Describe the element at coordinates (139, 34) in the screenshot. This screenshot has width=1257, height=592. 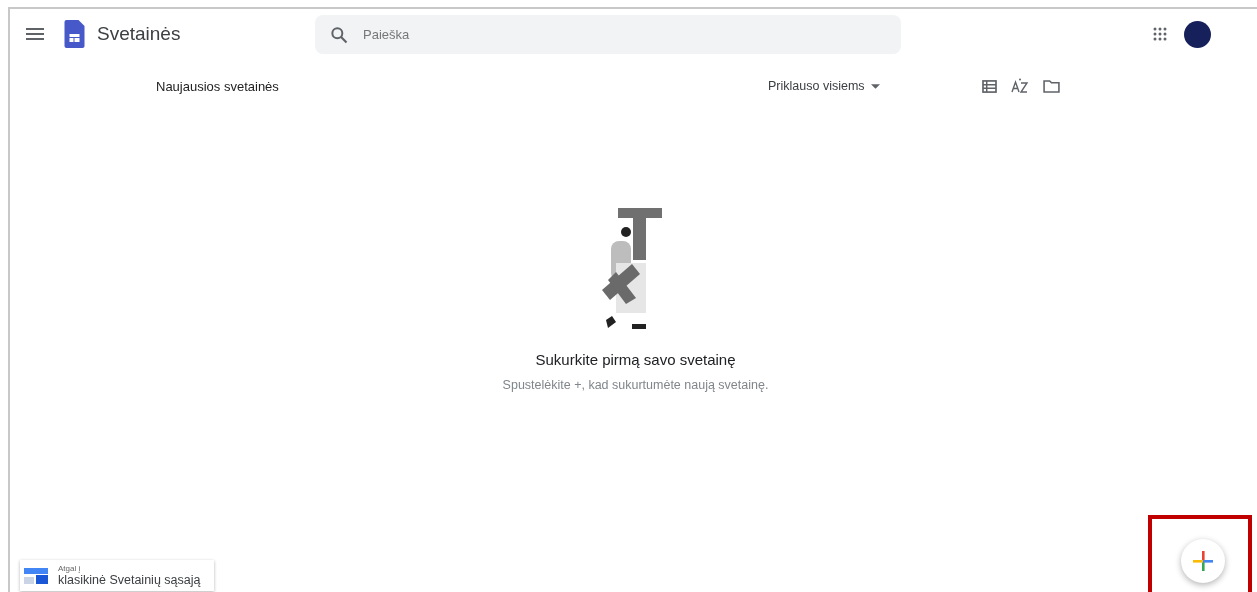
I see `app-title: Svetainės` at that location.